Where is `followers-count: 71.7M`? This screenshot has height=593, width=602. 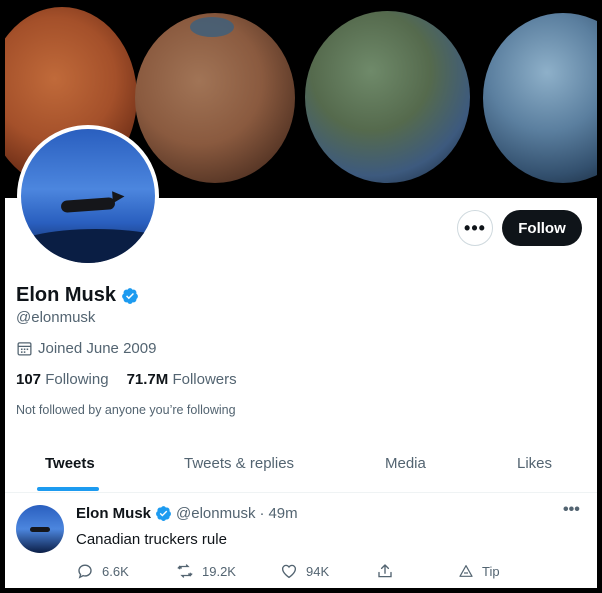 followers-count: 71.7M is located at coordinates (147, 379).